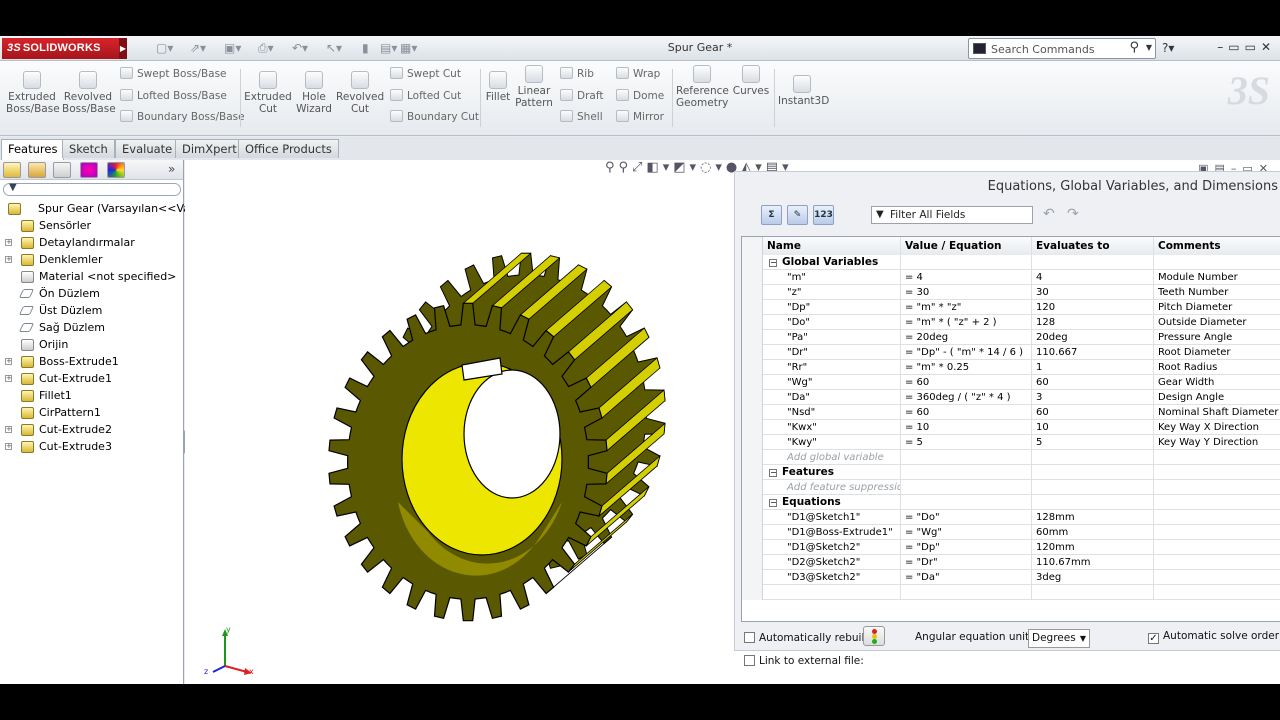  I want to click on tree-item: + Denklemler, so click(91, 259).